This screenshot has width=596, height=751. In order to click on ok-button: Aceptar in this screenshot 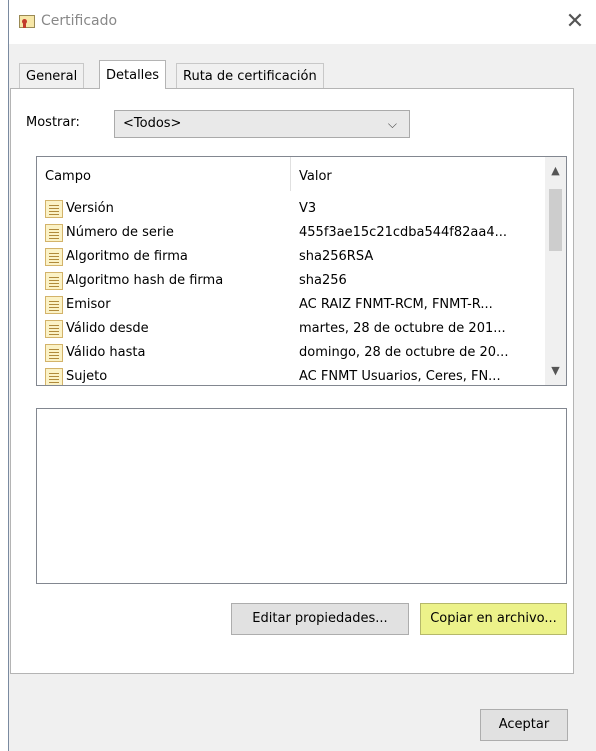, I will do `click(524, 725)`.